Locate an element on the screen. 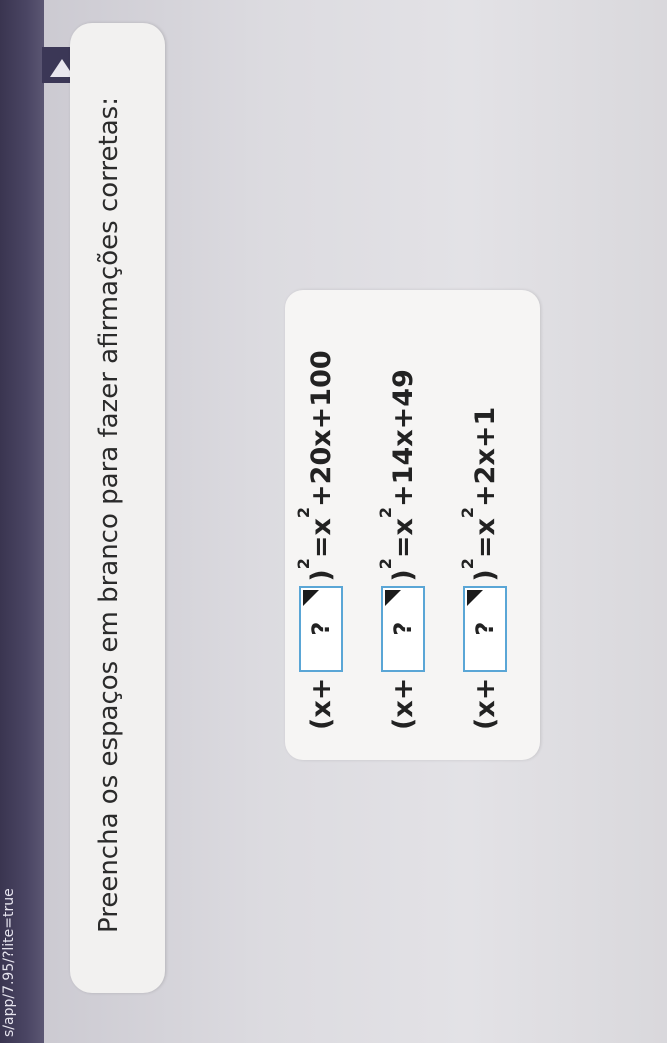 Image resolution: width=667 pixels, height=1043 pixels. rhs-rest: +14x+49 is located at coordinates (403, 438).